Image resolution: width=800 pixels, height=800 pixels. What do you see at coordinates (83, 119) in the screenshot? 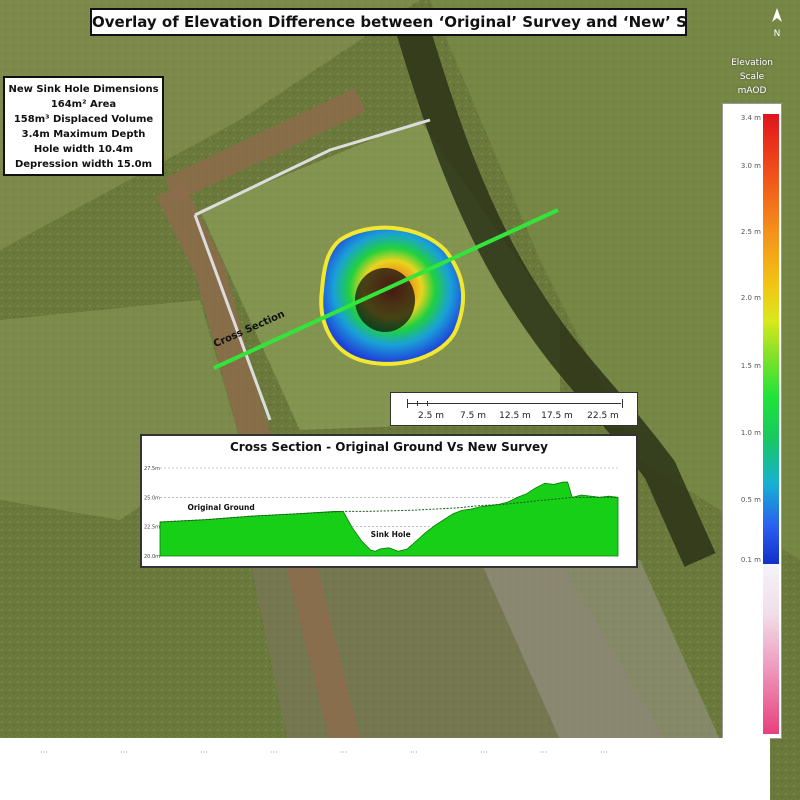
I see `dimension-line: 158m³ Displaced Volume` at bounding box center [83, 119].